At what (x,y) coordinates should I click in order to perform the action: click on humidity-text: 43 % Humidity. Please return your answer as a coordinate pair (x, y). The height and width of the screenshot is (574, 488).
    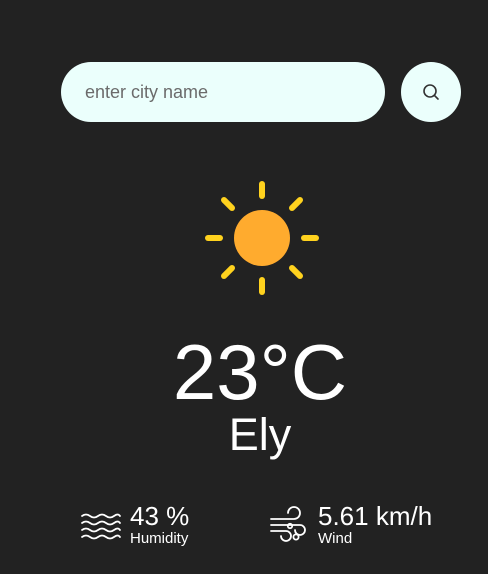
    Looking at the image, I should click on (159, 525).